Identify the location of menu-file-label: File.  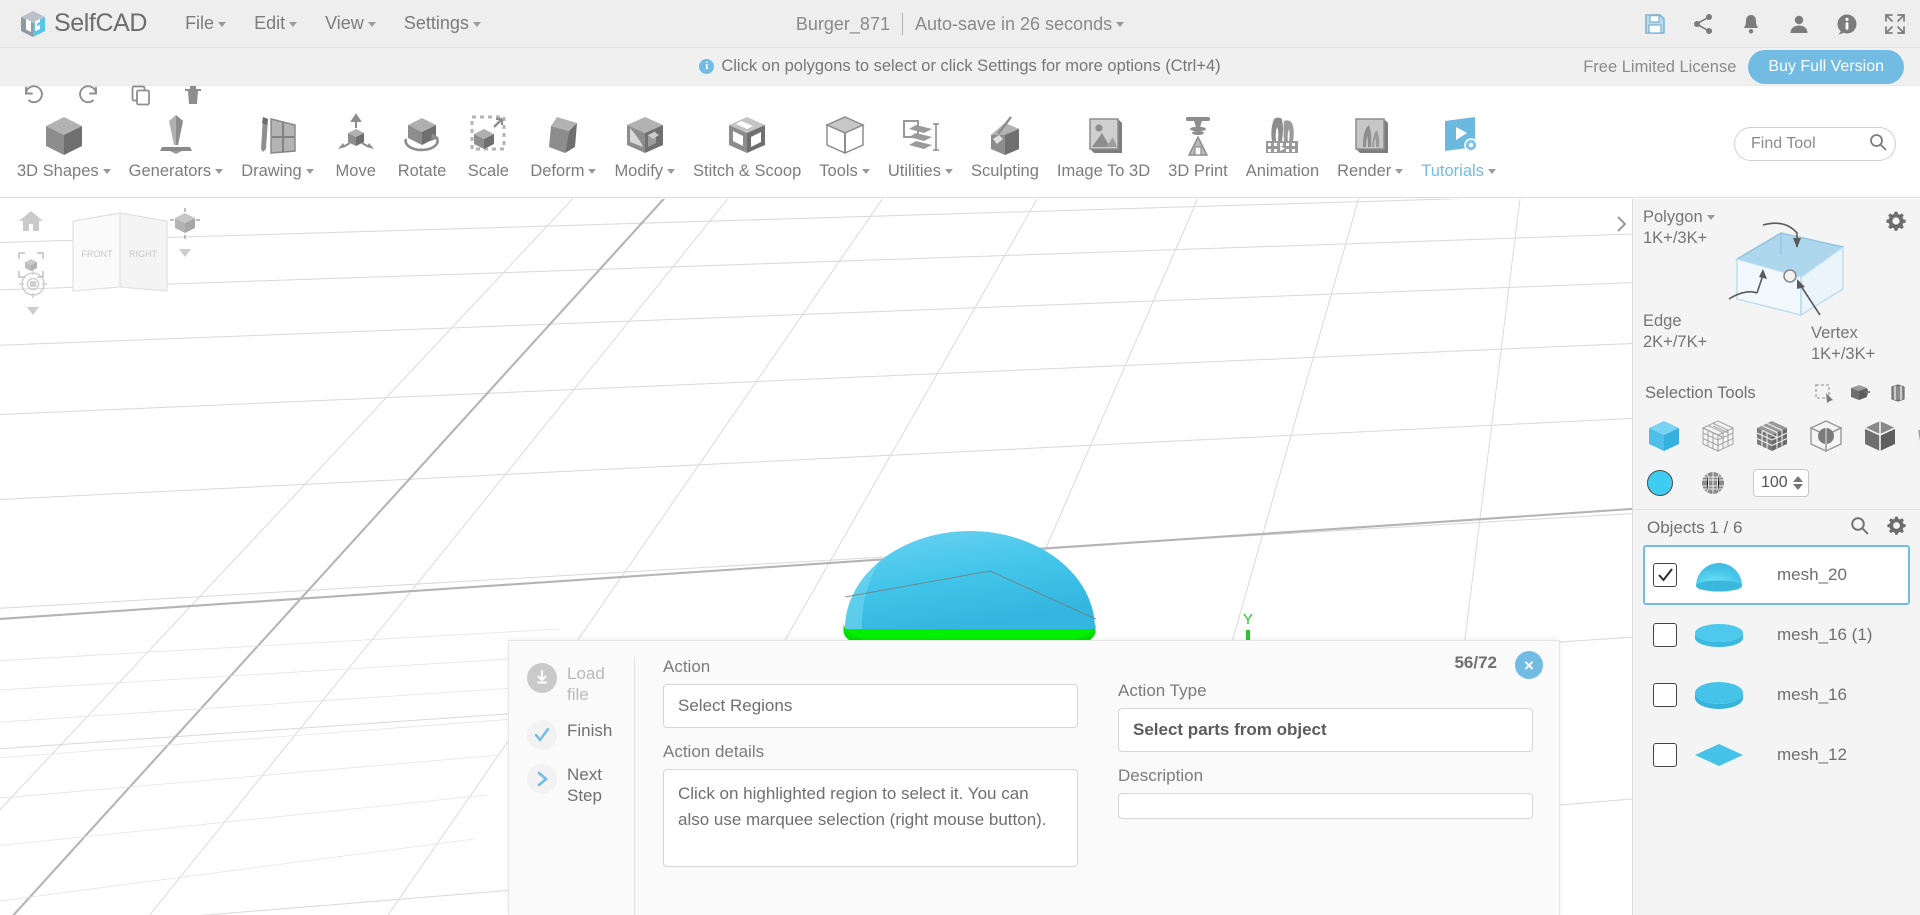
(200, 23).